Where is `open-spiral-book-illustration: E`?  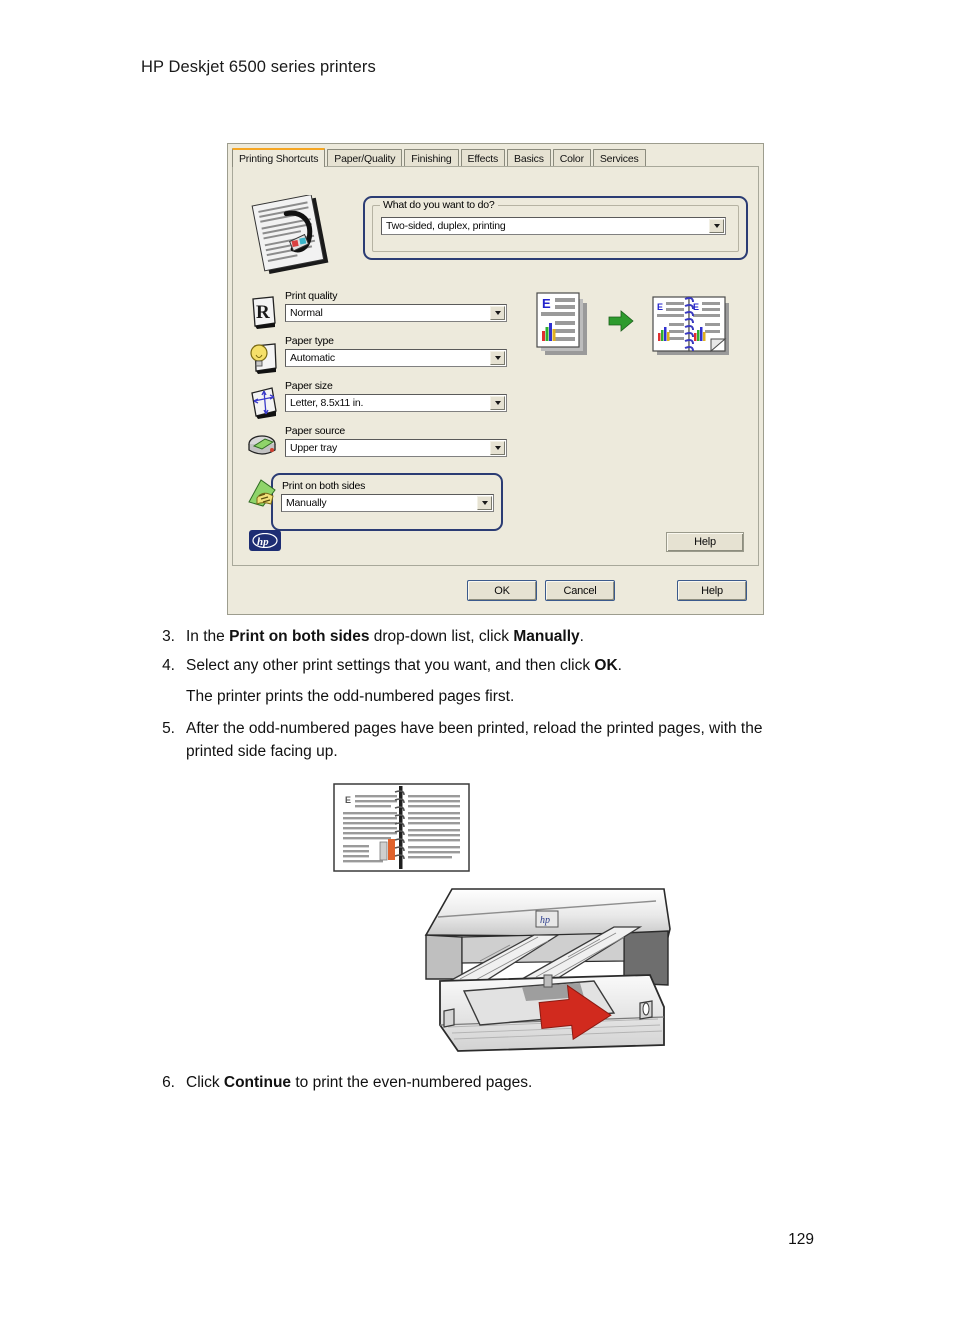 open-spiral-book-illustration: E is located at coordinates (401, 829).